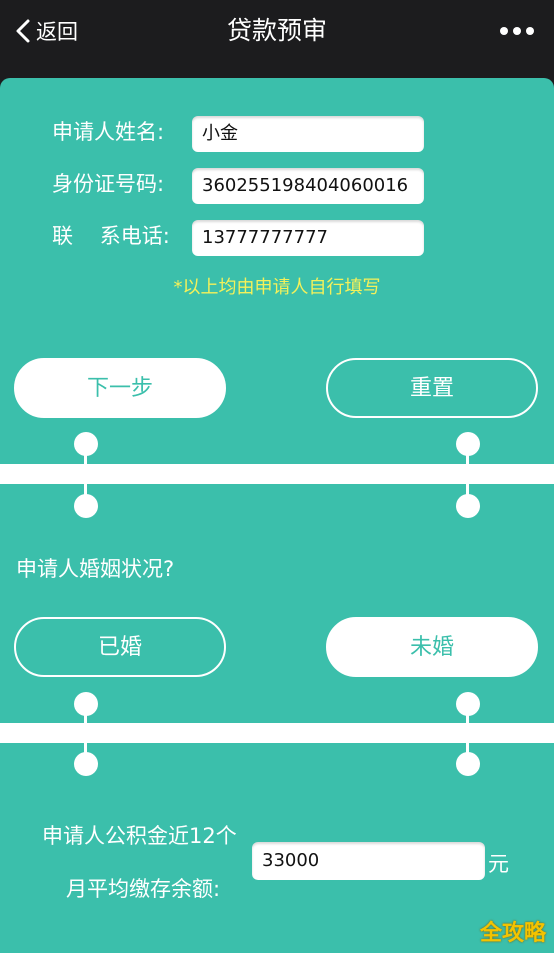  What do you see at coordinates (120, 388) in the screenshot?
I see `next-step-button: 下一步` at bounding box center [120, 388].